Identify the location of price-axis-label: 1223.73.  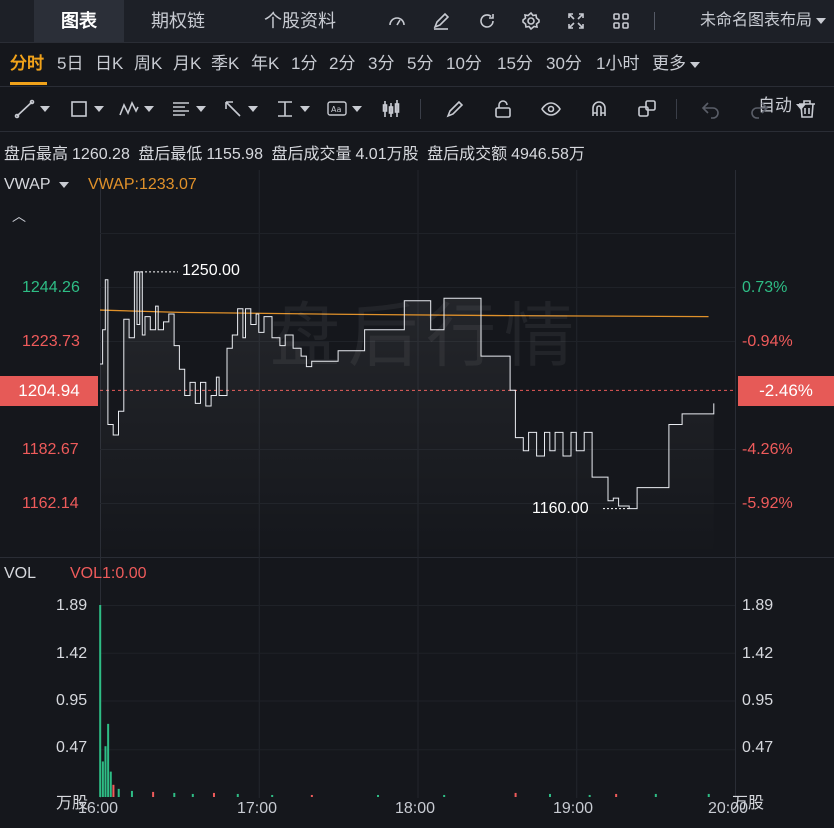
(51, 341).